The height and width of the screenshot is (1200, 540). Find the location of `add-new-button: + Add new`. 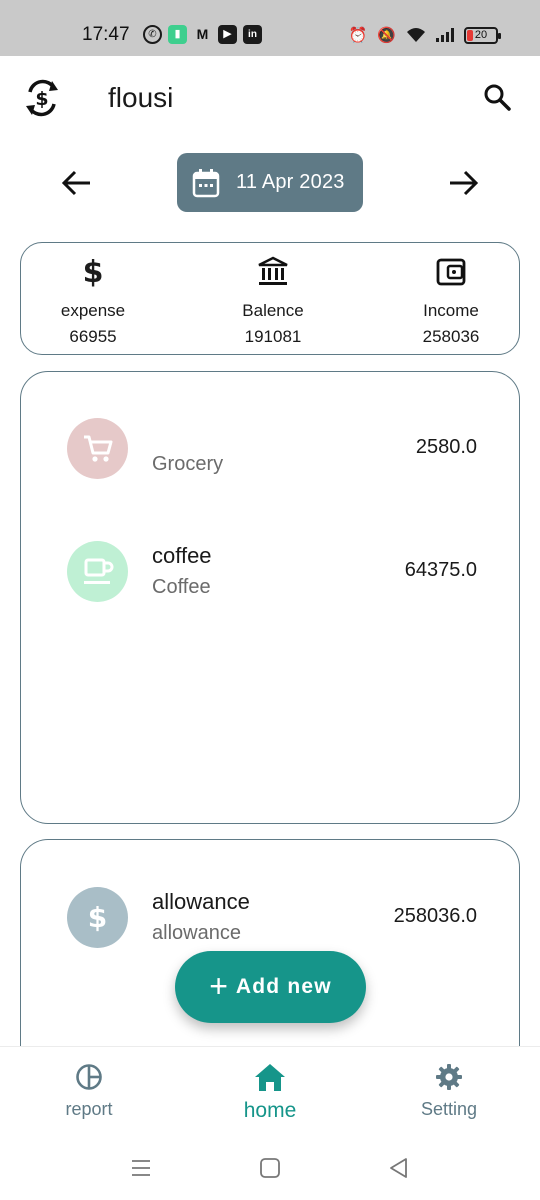

add-new-button: + Add new is located at coordinates (270, 987).